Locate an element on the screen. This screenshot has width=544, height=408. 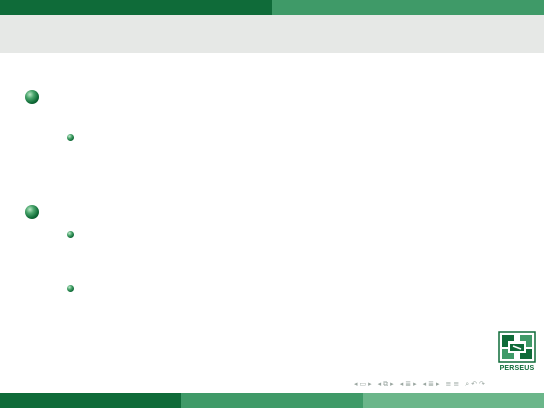
nav-next-subsection-arrow-icon: ▸ is located at coordinates (392, 384).